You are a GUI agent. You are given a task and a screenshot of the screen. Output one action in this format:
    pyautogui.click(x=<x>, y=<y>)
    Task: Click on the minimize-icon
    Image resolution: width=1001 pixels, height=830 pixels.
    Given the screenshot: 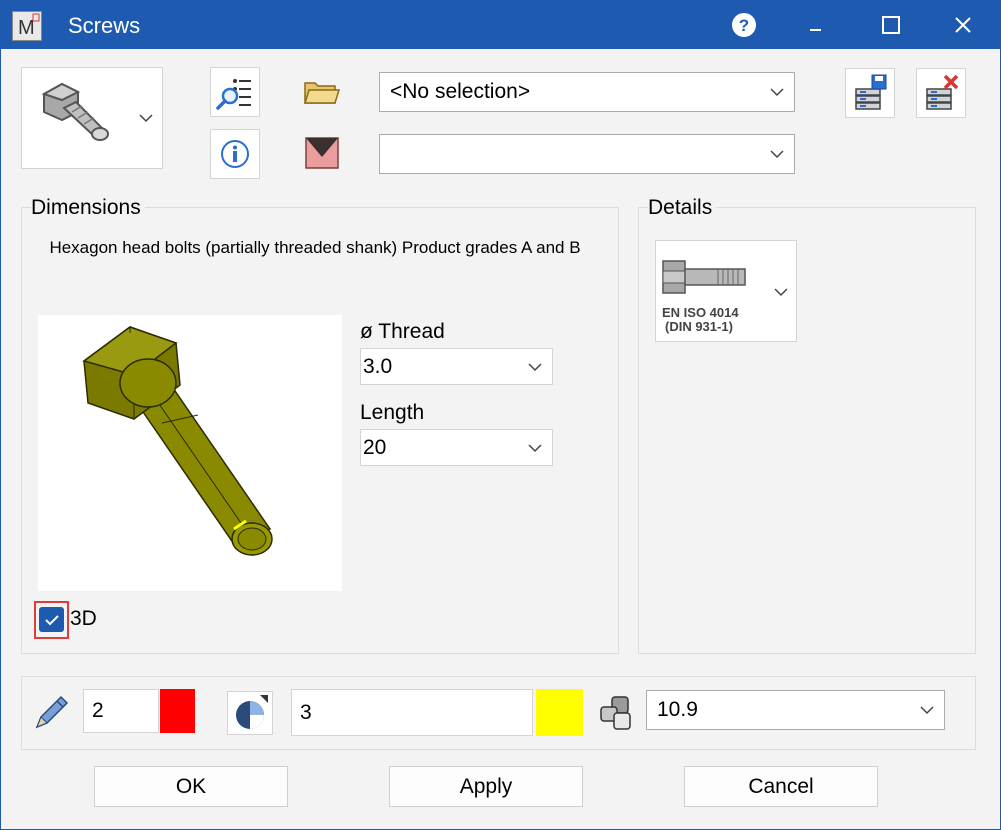 What is the action you would take?
    pyautogui.click(x=815, y=30)
    